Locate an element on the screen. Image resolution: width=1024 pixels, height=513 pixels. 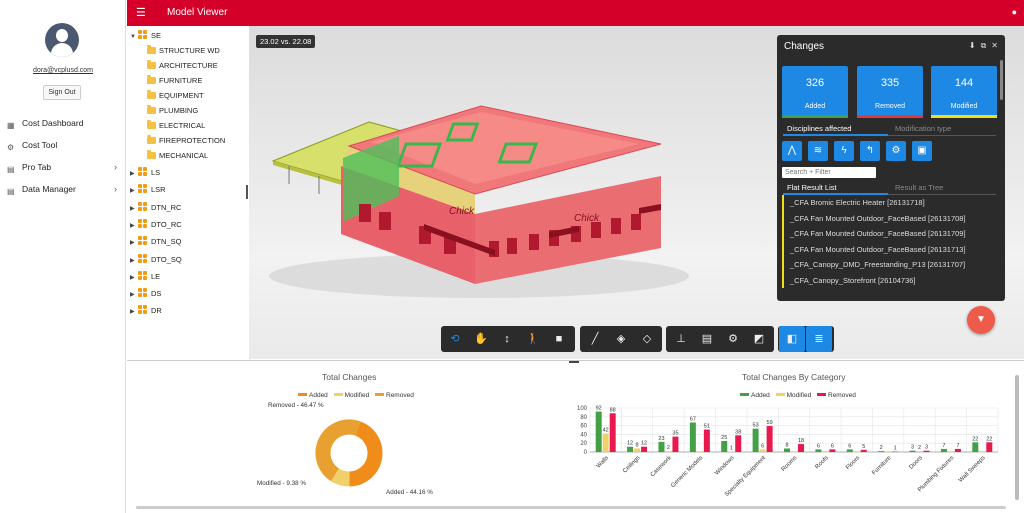
menu-icon: ☰ is located at coordinates (141, 12).